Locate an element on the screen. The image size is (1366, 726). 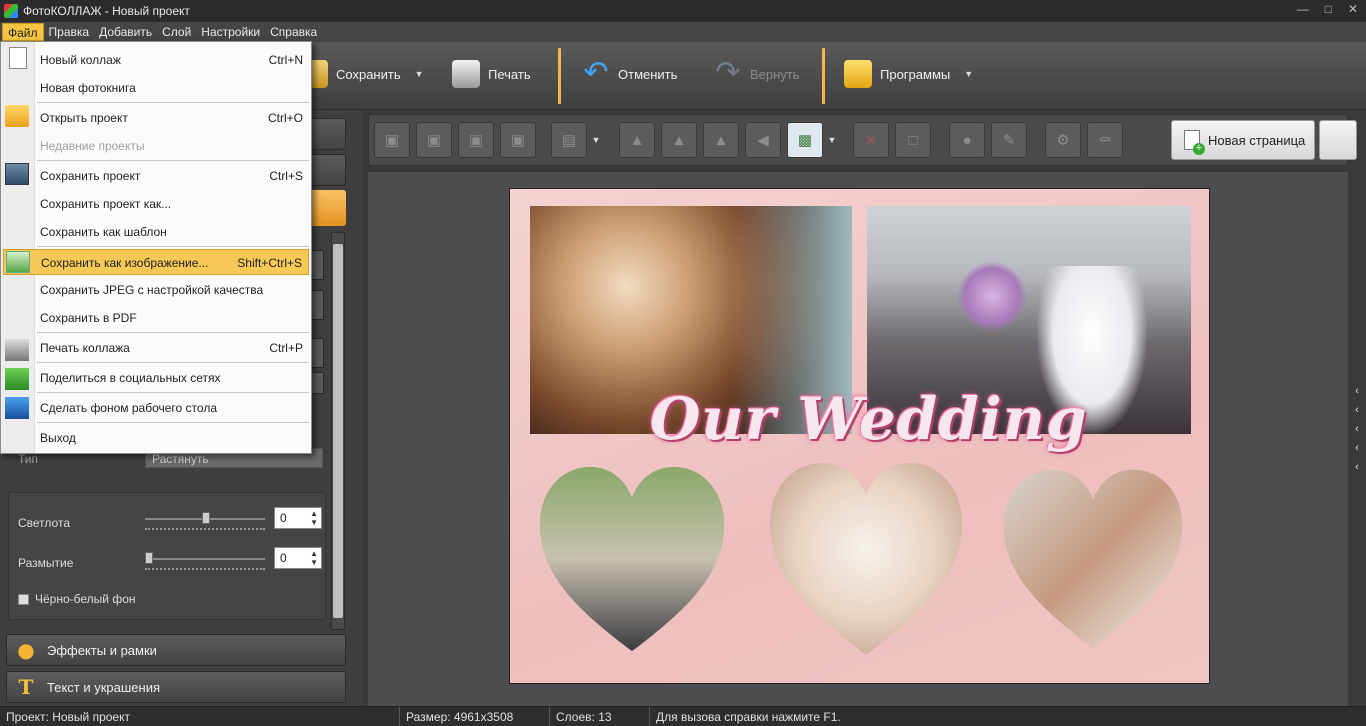
undo-label: Отменить is located at coordinates (648, 74).